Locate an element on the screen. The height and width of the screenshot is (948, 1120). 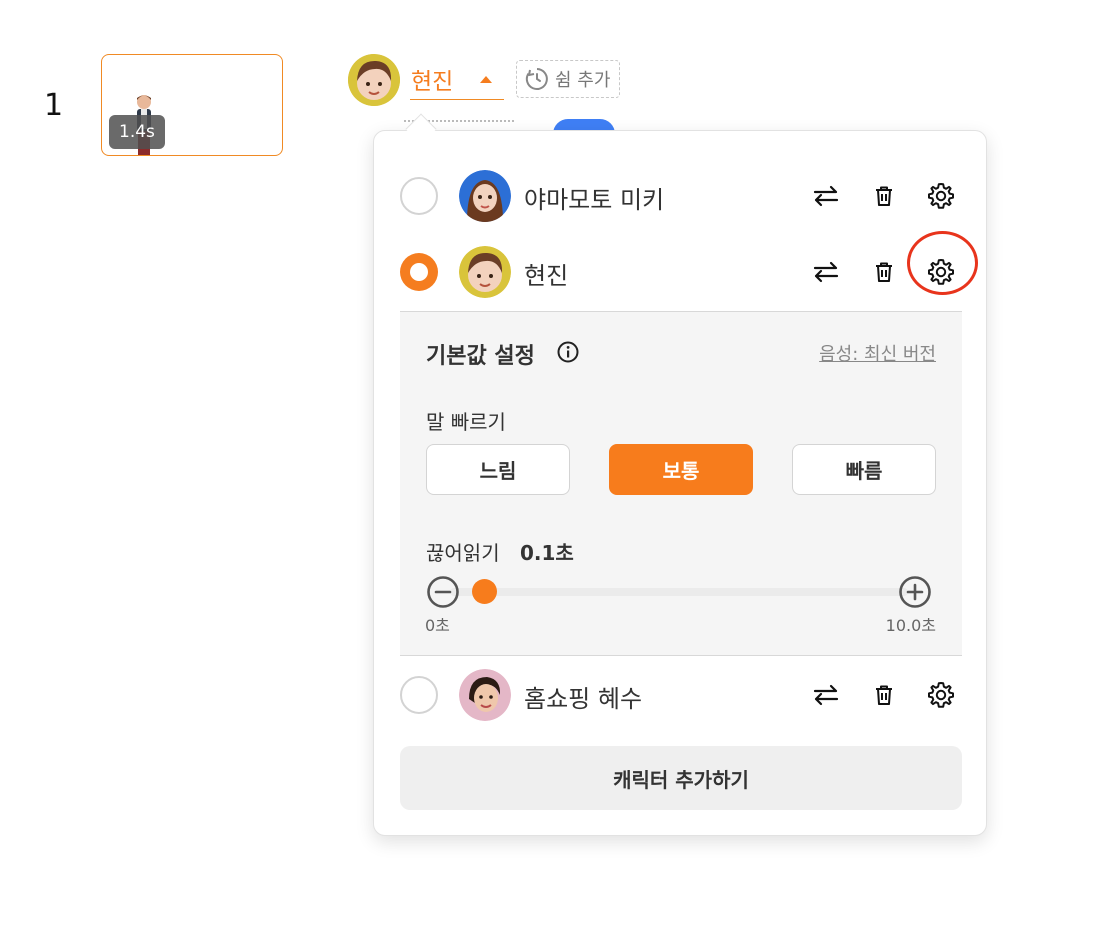
header-character-avatar is located at coordinates (374, 80).